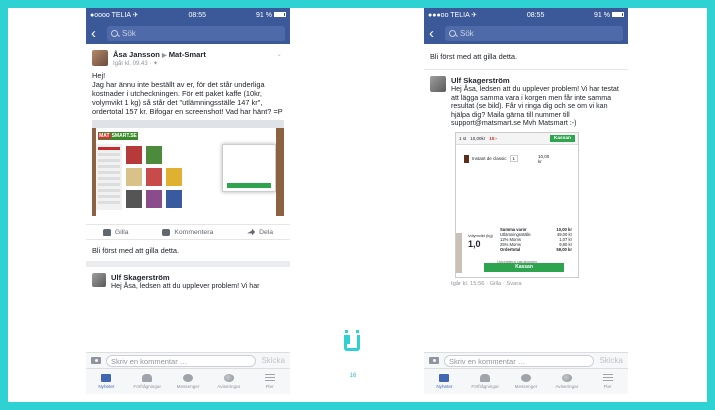  Describe the element at coordinates (562, 138) in the screenshot. I see `cart-checkout-tab: Kassan` at that location.